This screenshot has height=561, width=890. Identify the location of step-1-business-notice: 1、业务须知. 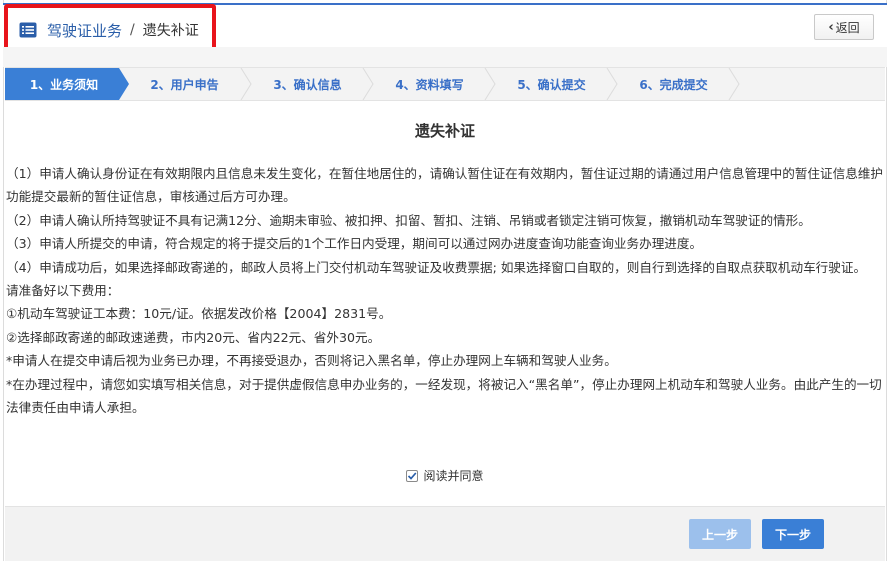
(64, 84).